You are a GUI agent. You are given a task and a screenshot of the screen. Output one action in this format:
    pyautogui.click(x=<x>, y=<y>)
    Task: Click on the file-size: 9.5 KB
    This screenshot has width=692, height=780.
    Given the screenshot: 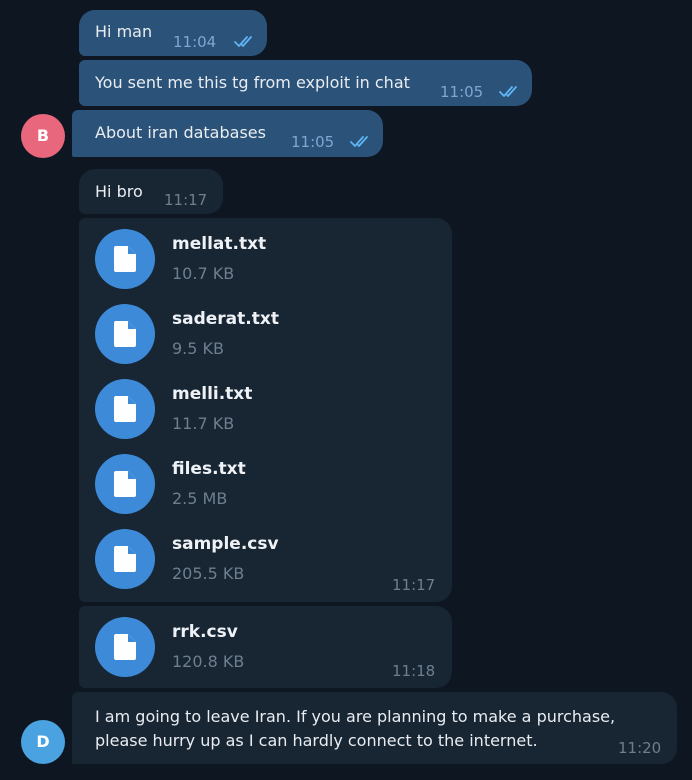 What is the action you would take?
    pyautogui.click(x=198, y=348)
    